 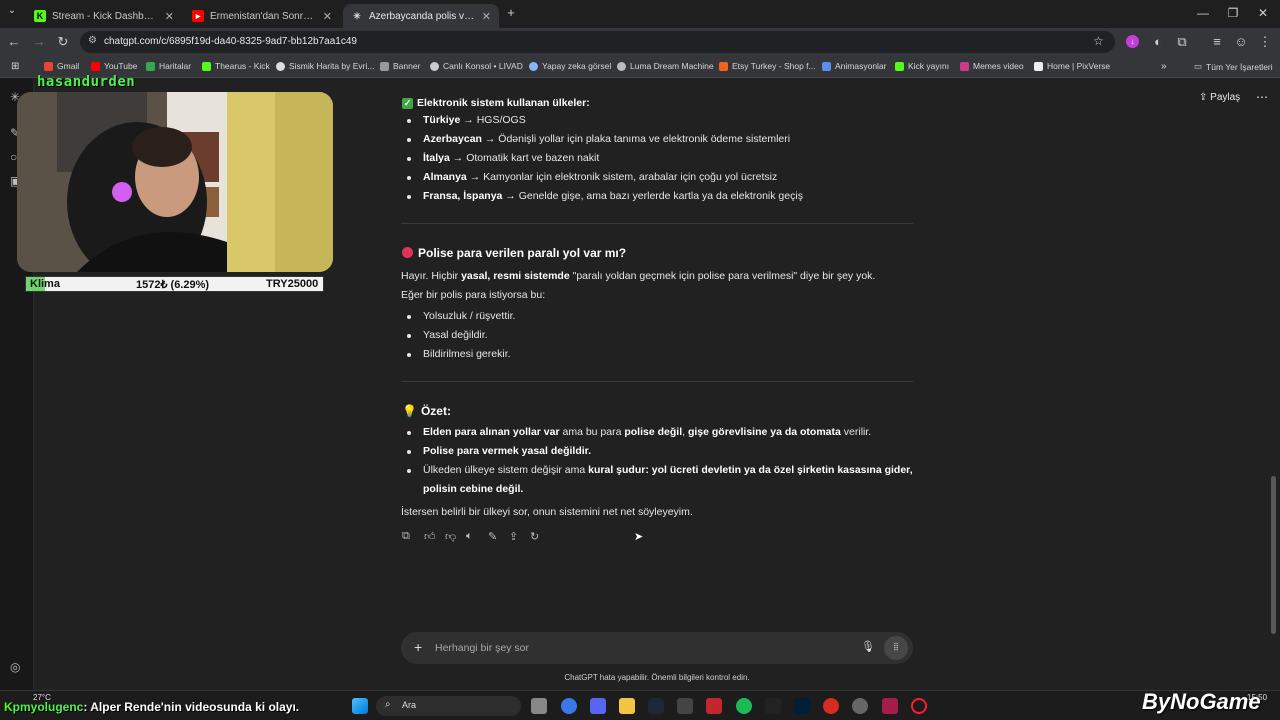 What do you see at coordinates (280, 66) in the screenshot?
I see `globe-icon` at bounding box center [280, 66].